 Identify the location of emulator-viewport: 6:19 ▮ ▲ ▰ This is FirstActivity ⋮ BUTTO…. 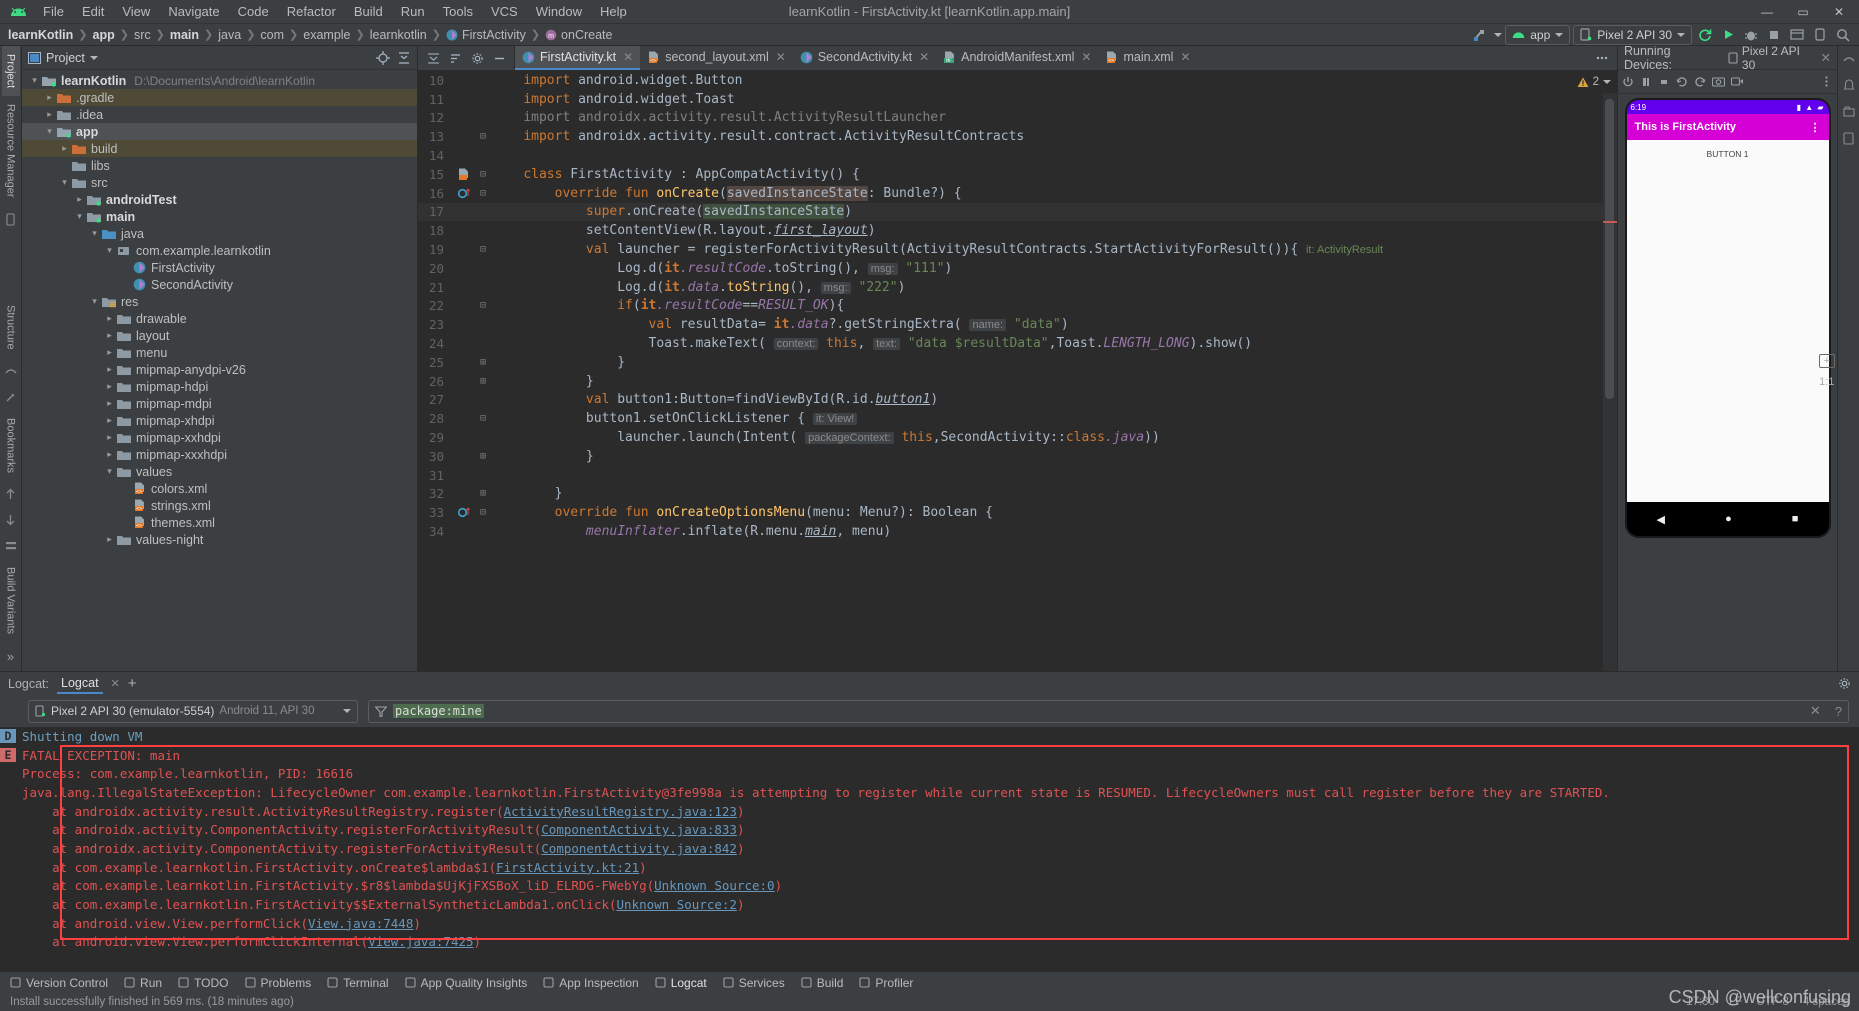
(1727, 382).